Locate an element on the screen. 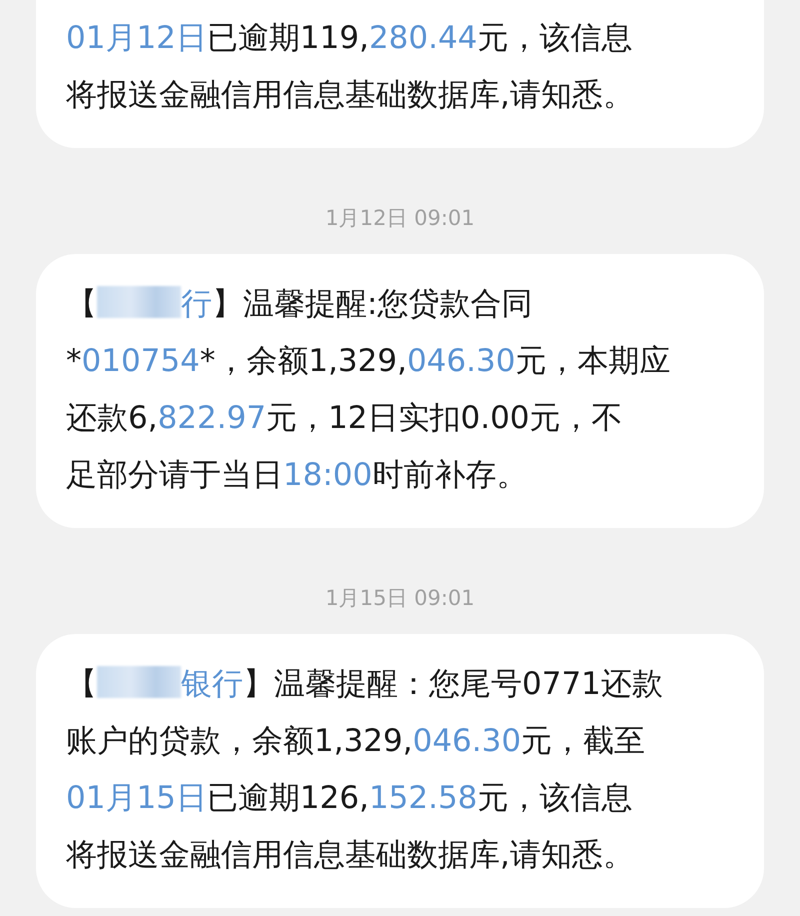 Image resolution: width=800 pixels, height=916 pixels. message-text: 01月12日 已逾期119,280.44元，该信息 将报送金融信用信息基础数据库,请知悉。 is located at coordinates (350, 67).